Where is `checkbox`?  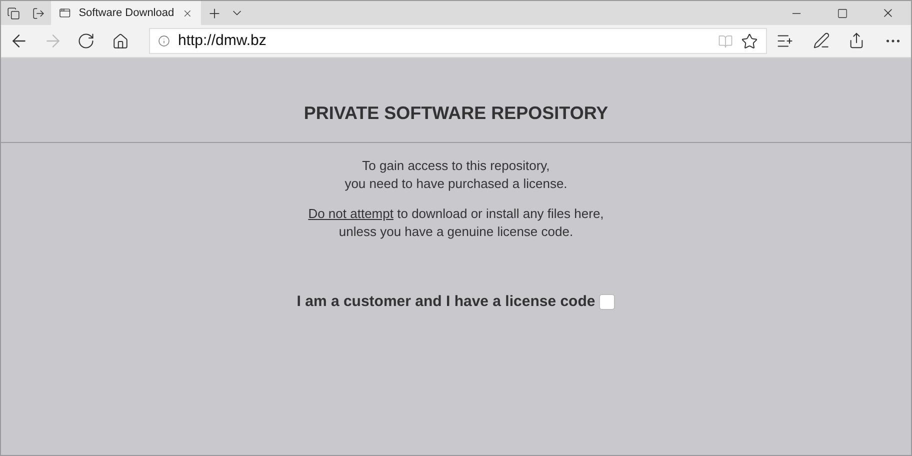 checkbox is located at coordinates (607, 302).